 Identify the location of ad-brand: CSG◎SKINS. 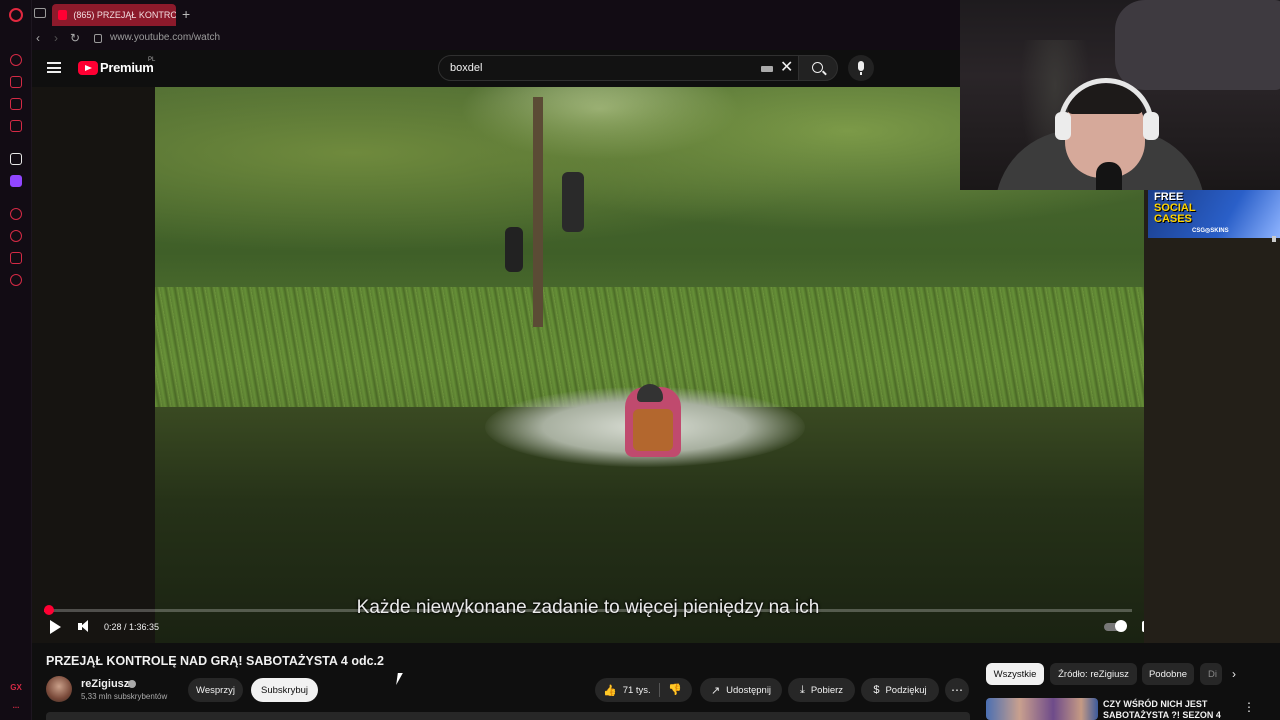
(1210, 231).